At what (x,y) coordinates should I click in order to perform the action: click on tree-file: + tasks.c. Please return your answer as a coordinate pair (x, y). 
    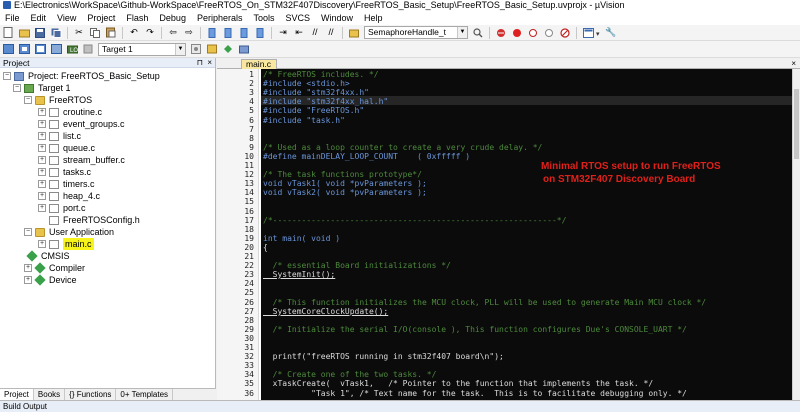
    Looking at the image, I should click on (64, 172).